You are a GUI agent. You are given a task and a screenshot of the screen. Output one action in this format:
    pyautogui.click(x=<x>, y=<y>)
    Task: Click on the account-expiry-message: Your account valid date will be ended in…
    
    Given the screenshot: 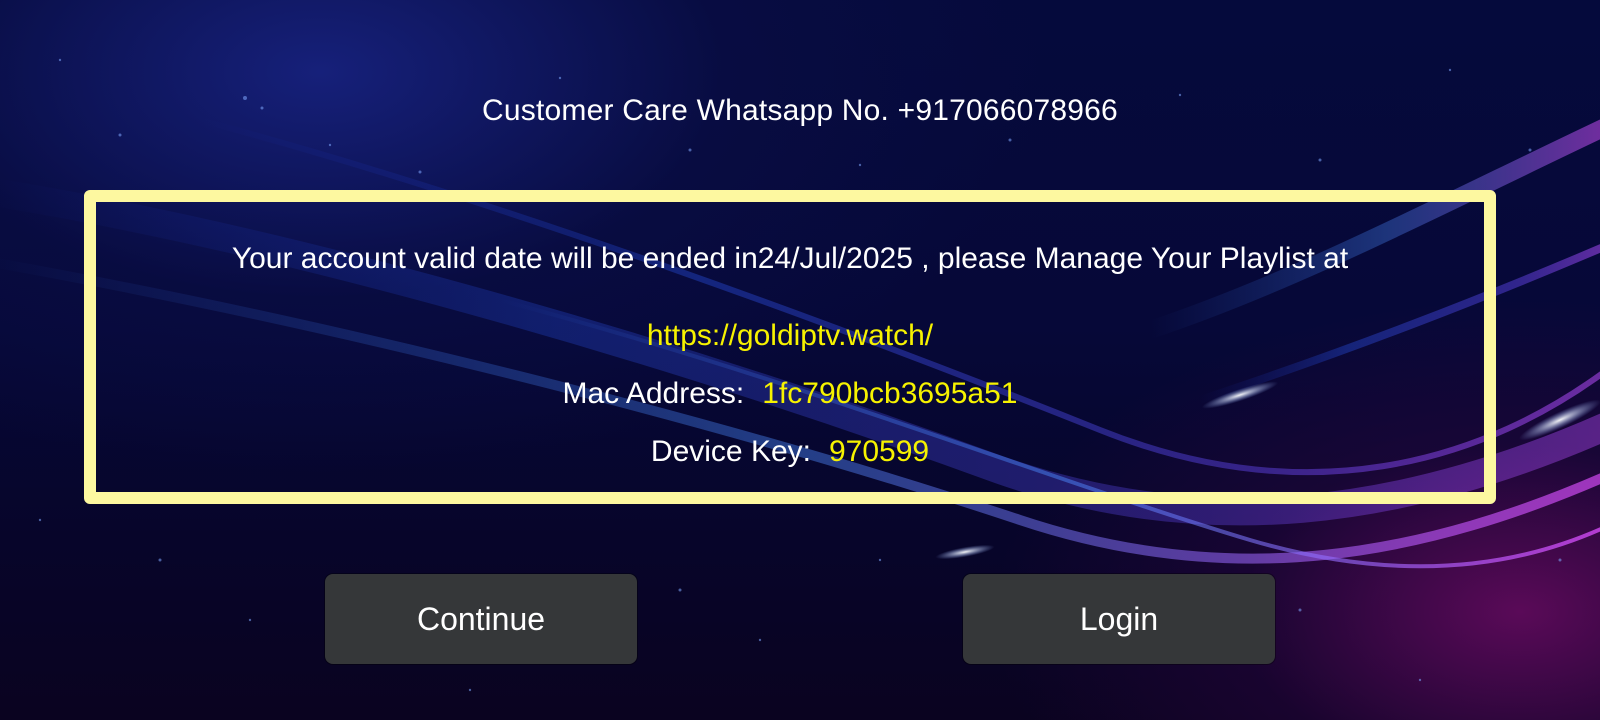 What is the action you would take?
    pyautogui.click(x=790, y=258)
    